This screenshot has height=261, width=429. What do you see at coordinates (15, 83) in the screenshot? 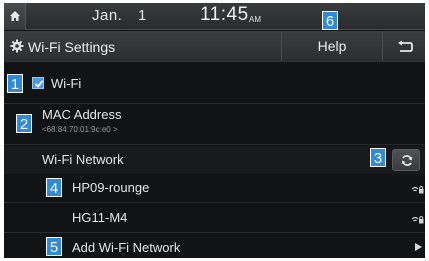
I see `callout-badge-1: 1` at bounding box center [15, 83].